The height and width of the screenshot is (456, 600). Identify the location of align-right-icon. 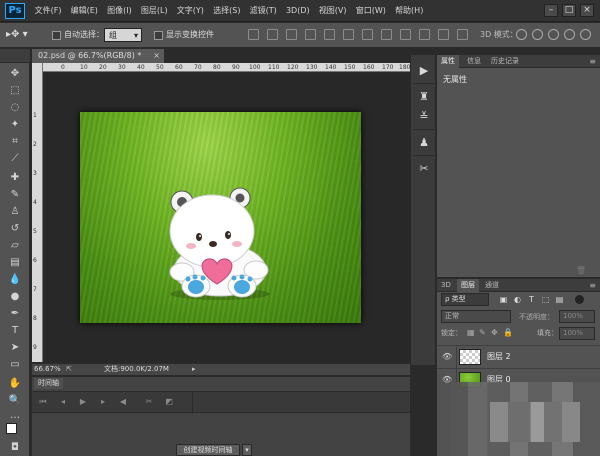
(348, 34).